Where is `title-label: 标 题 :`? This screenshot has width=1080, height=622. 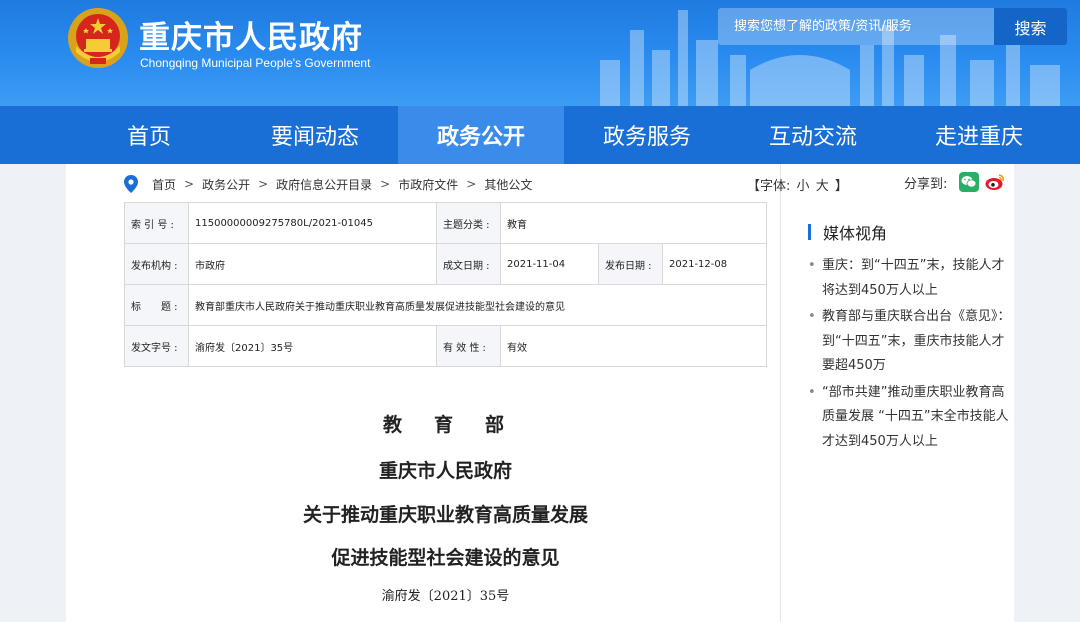 title-label: 标 题 : is located at coordinates (156, 305).